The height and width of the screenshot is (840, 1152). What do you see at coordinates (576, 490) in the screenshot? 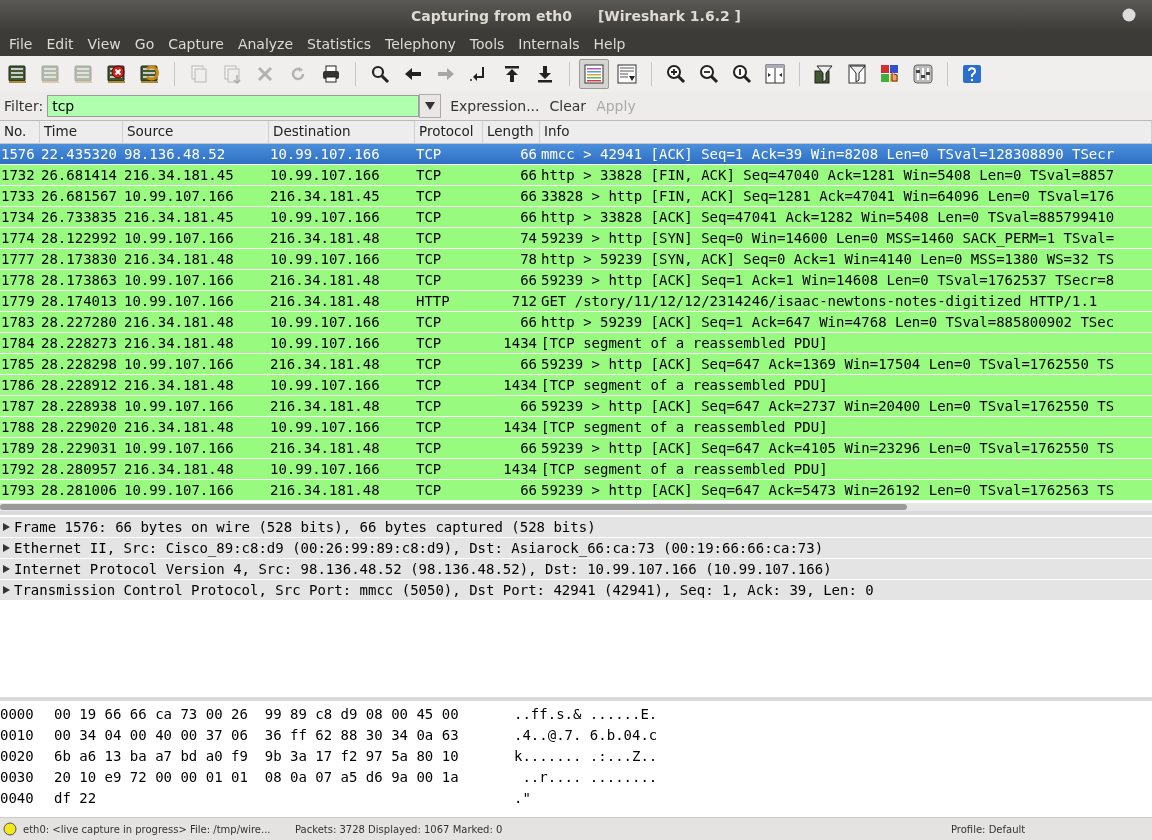
I see `packet-row: 1793 28.281006 10.99.107.166 216.34.181.48 TCP 66 59239 > http [ACK] Seq=647 Ack=5473 Win=26192 Len=0 TSval=1762563 TS` at bounding box center [576, 490].